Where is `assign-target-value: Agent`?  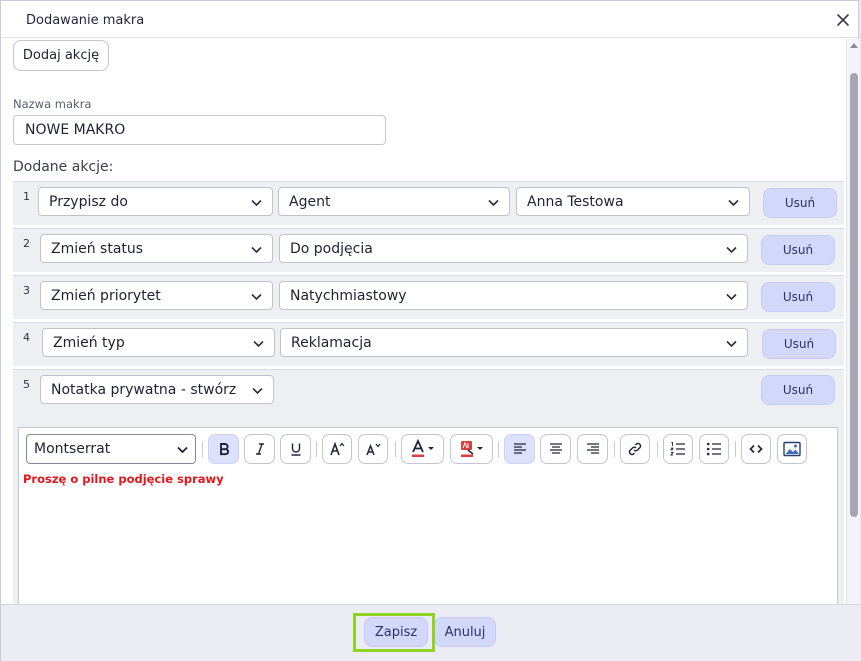
assign-target-value: Agent is located at coordinates (310, 201).